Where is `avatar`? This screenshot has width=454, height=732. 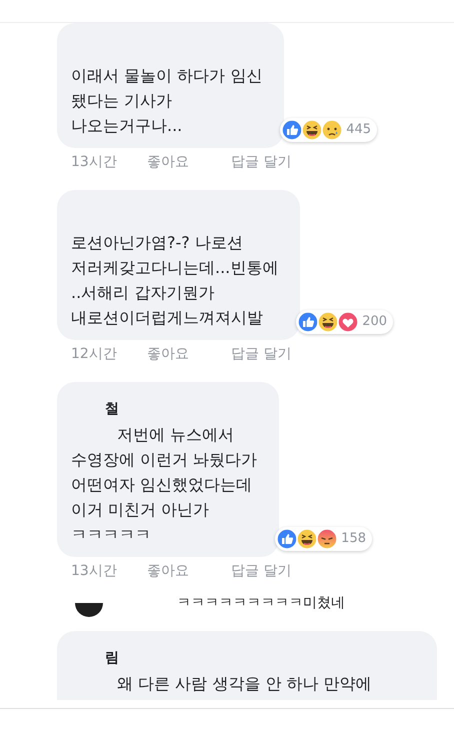 avatar is located at coordinates (89, 610).